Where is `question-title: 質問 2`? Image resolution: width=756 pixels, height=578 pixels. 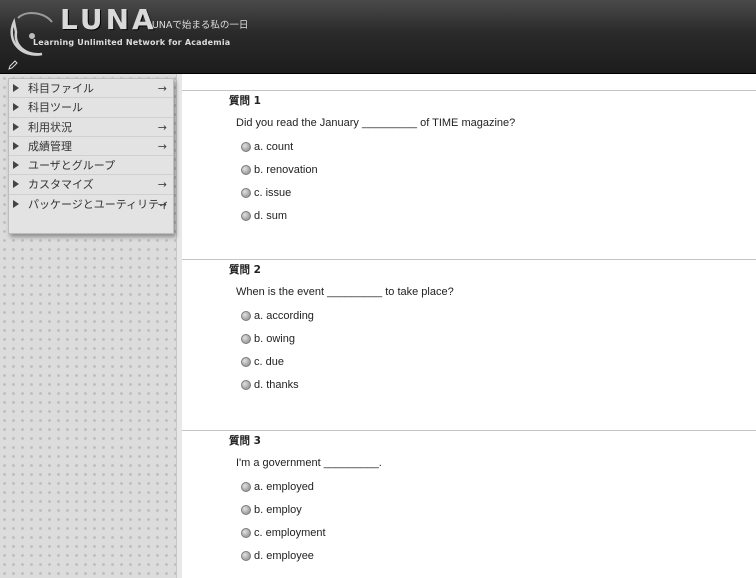 question-title: 質問 2 is located at coordinates (245, 270).